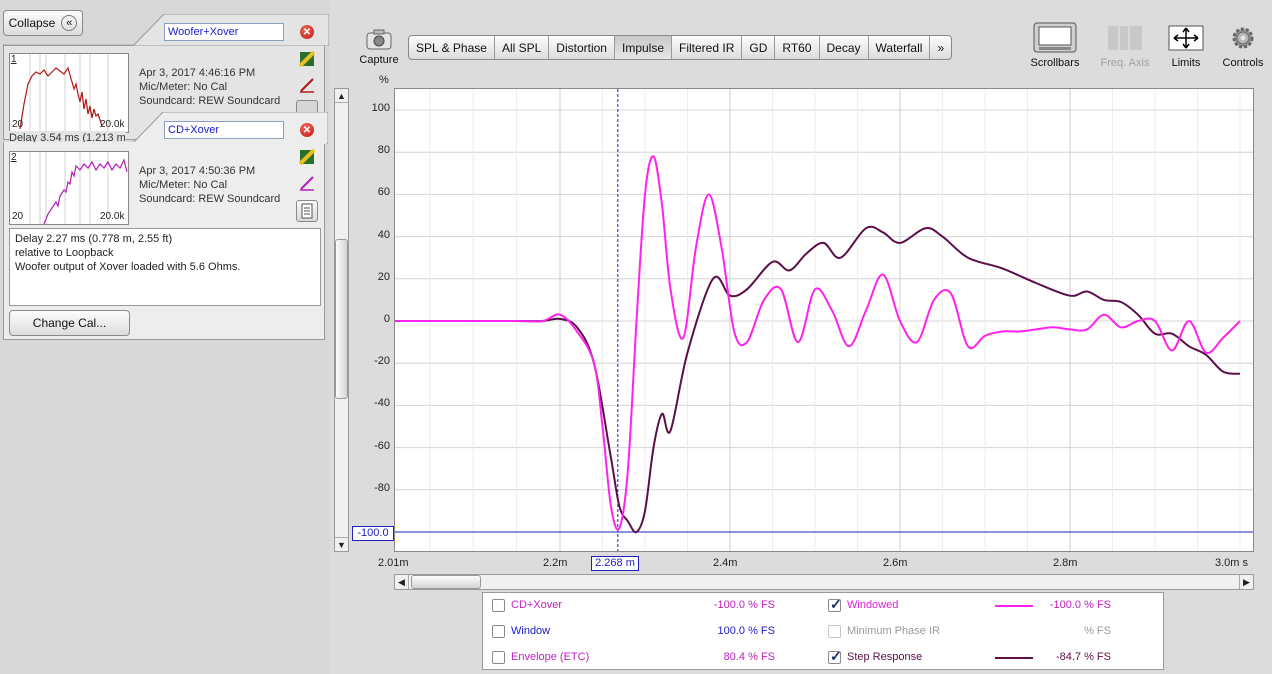 The height and width of the screenshot is (674, 1272). What do you see at coordinates (402, 582) in the screenshot?
I see `scroll-left-arrow-icon: ◀` at bounding box center [402, 582].